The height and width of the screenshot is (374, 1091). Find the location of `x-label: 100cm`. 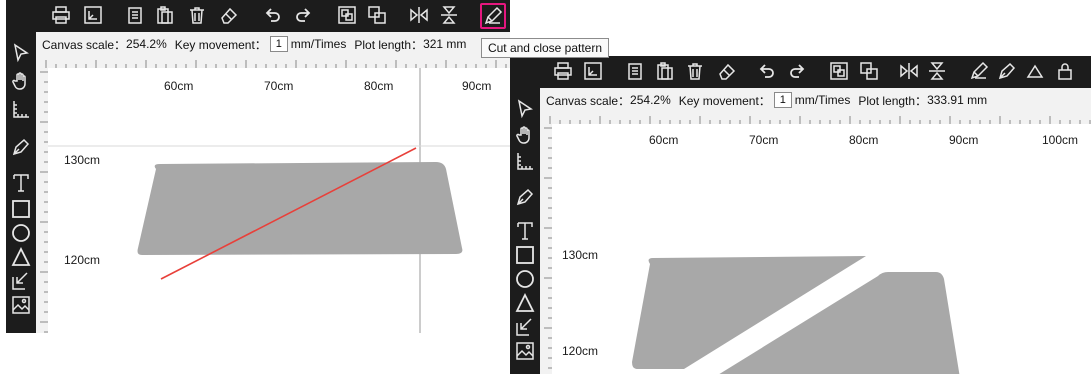

x-label: 100cm is located at coordinates (1060, 140).